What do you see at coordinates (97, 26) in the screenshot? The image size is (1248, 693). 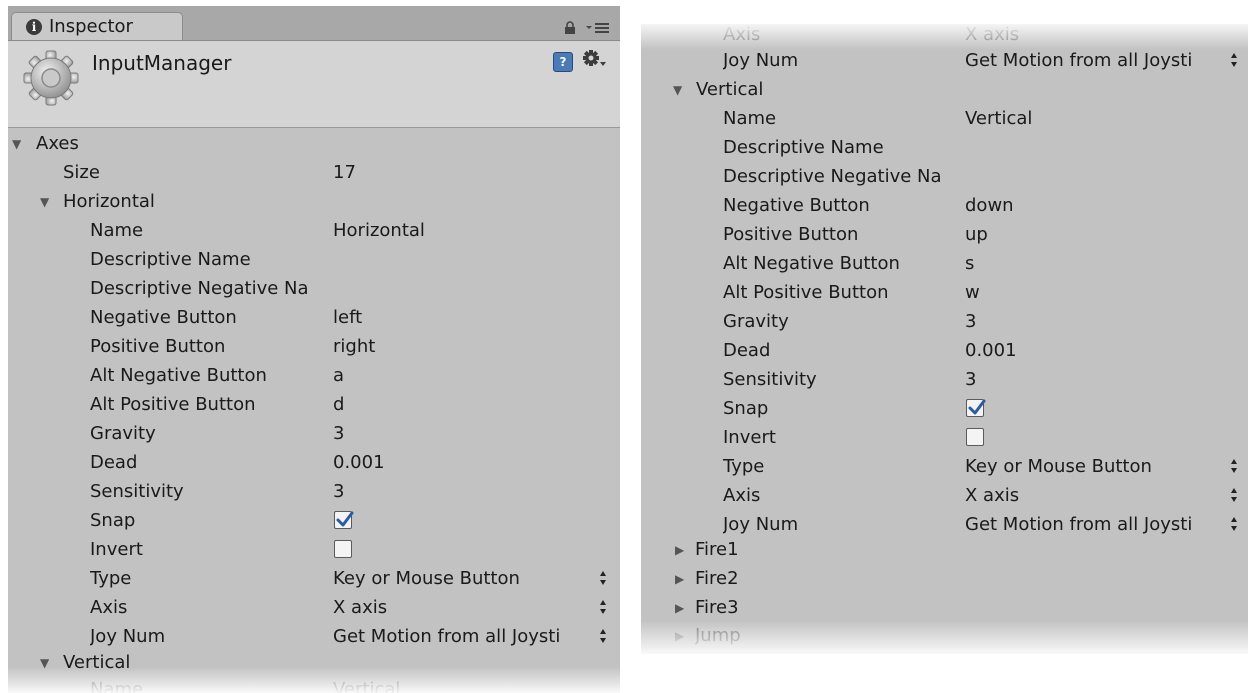 I see `inspector-tab: i Inspector` at bounding box center [97, 26].